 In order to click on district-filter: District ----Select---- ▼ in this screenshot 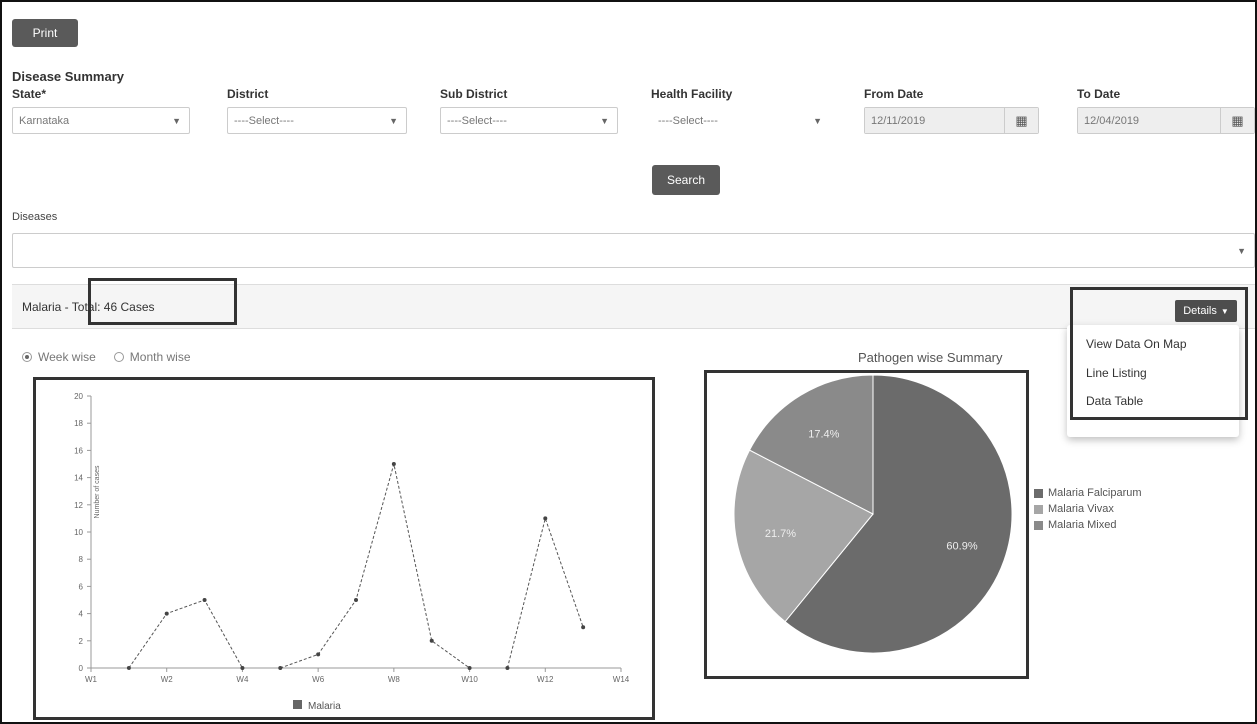, I will do `click(317, 110)`.